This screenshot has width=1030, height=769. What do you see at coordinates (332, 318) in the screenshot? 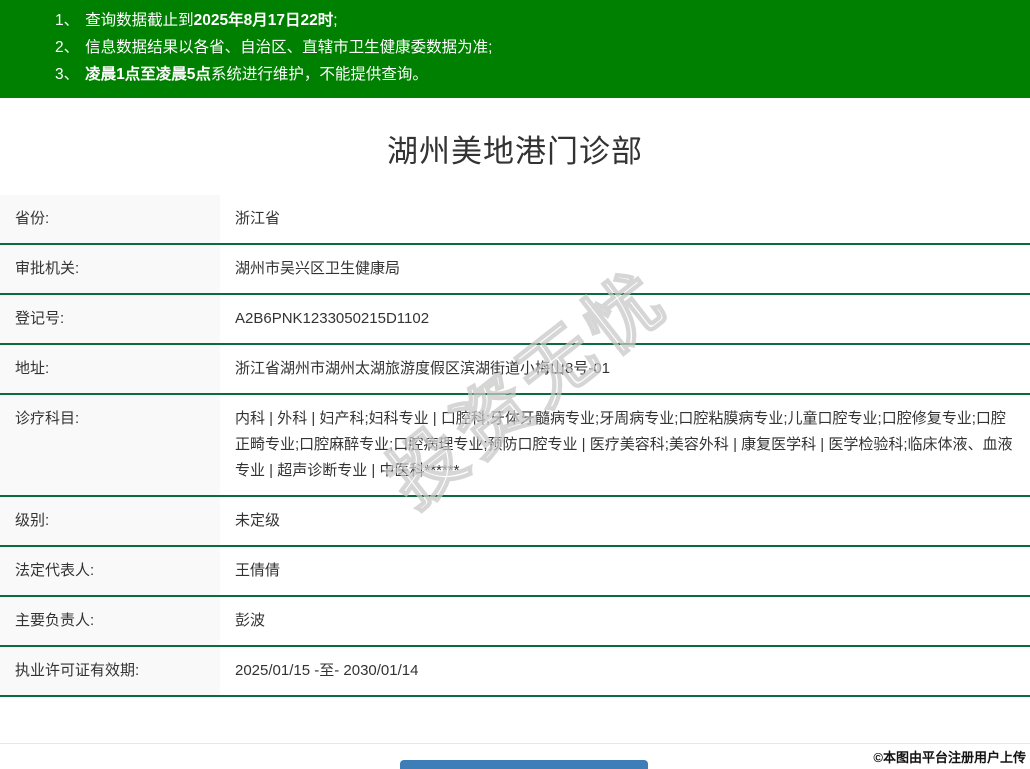
I see `row-value: A2B6PNK1233050215D1102` at bounding box center [332, 318].